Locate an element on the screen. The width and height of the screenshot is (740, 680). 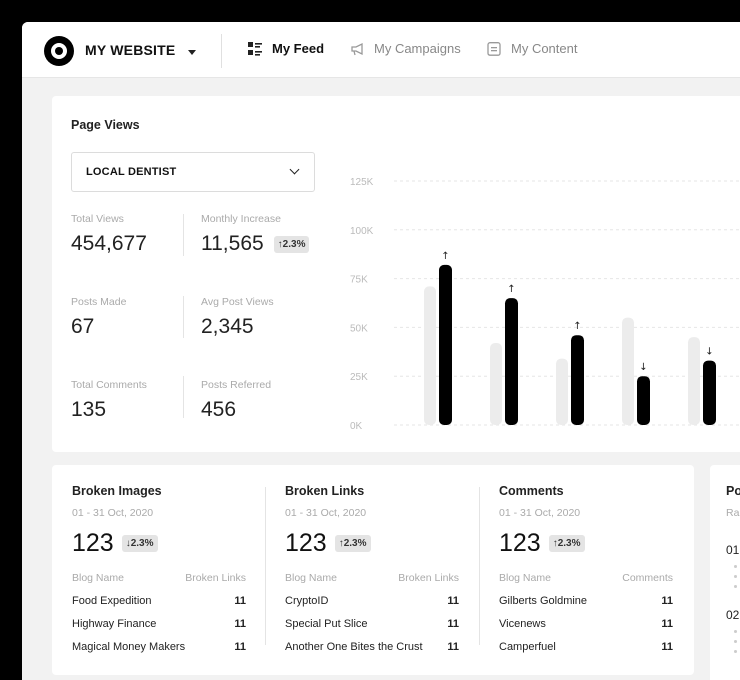
row-name: Another One Bites the Crust is located at coordinates (354, 647).